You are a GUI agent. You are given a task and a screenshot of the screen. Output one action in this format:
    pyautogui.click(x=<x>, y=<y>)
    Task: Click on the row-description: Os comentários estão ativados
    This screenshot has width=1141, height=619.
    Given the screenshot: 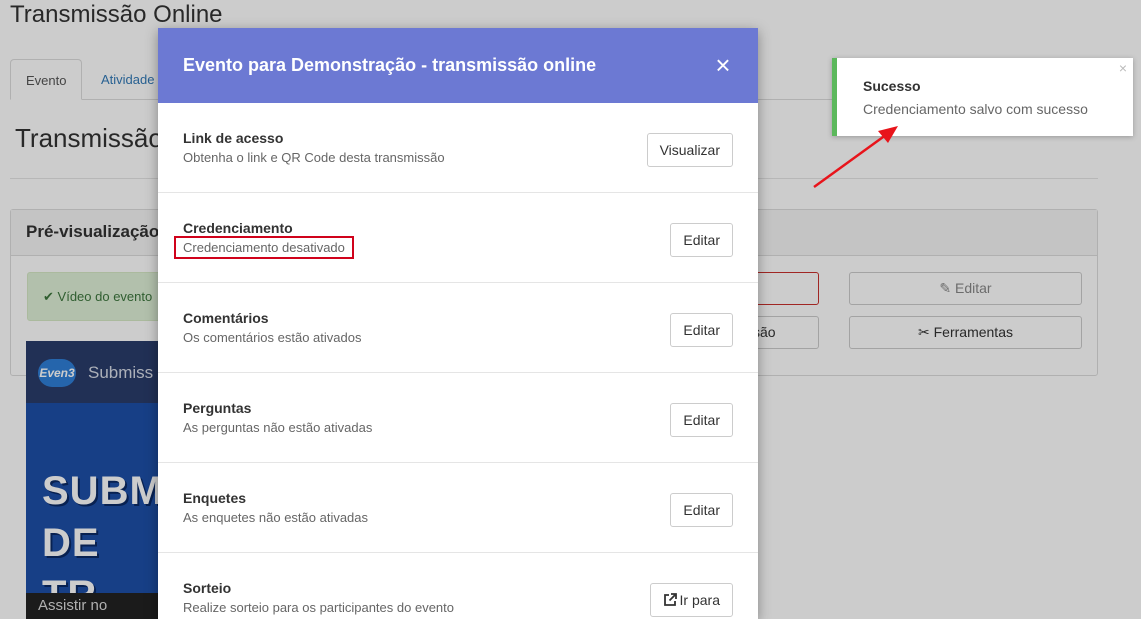 What is the action you would take?
    pyautogui.click(x=272, y=337)
    